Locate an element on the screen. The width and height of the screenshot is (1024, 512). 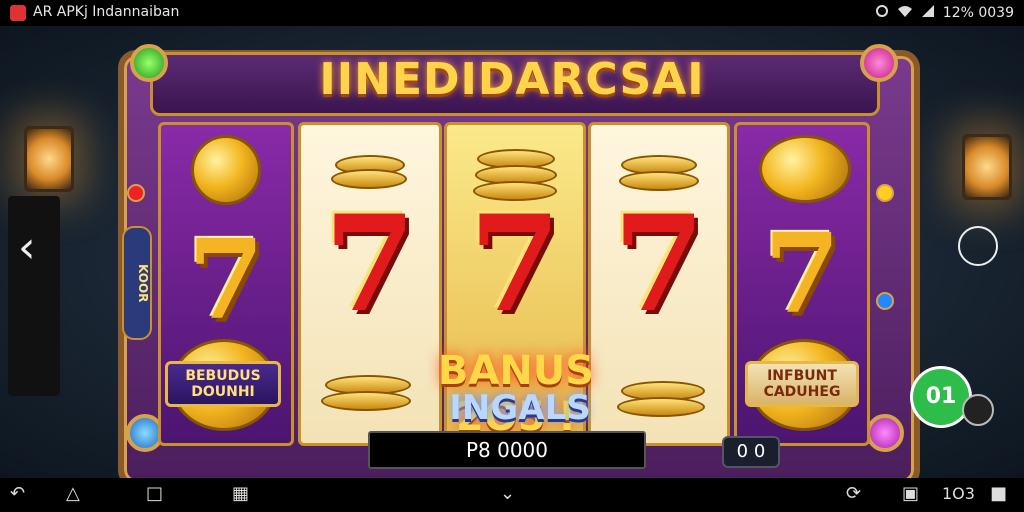
status-right-text: 12% 0039 is located at coordinates (978, 13).